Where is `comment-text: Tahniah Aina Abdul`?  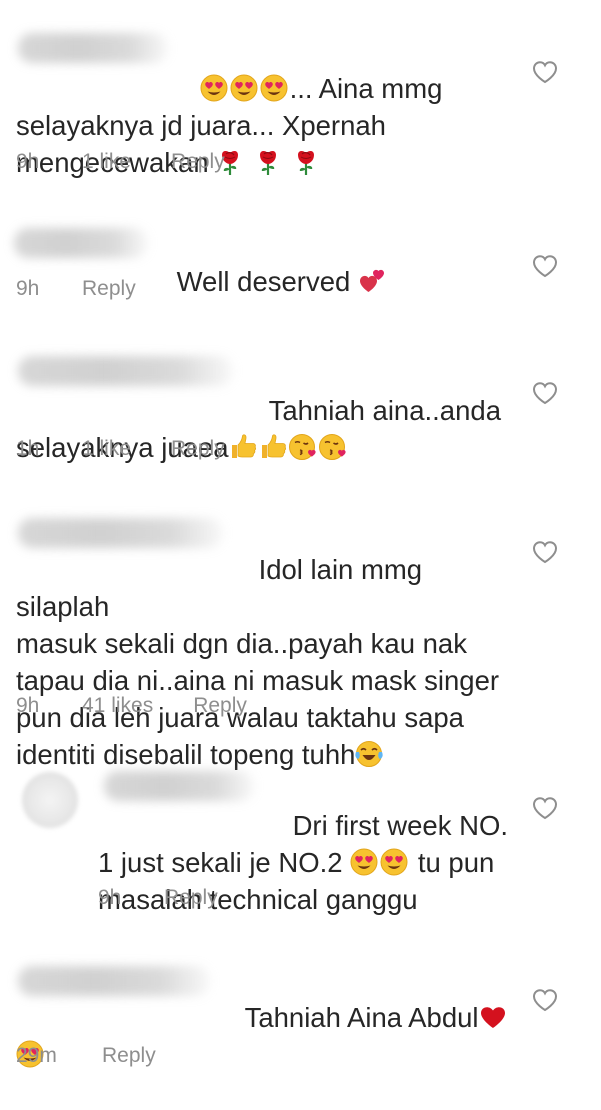 comment-text: Tahniah Aina Abdul is located at coordinates (266, 1036).